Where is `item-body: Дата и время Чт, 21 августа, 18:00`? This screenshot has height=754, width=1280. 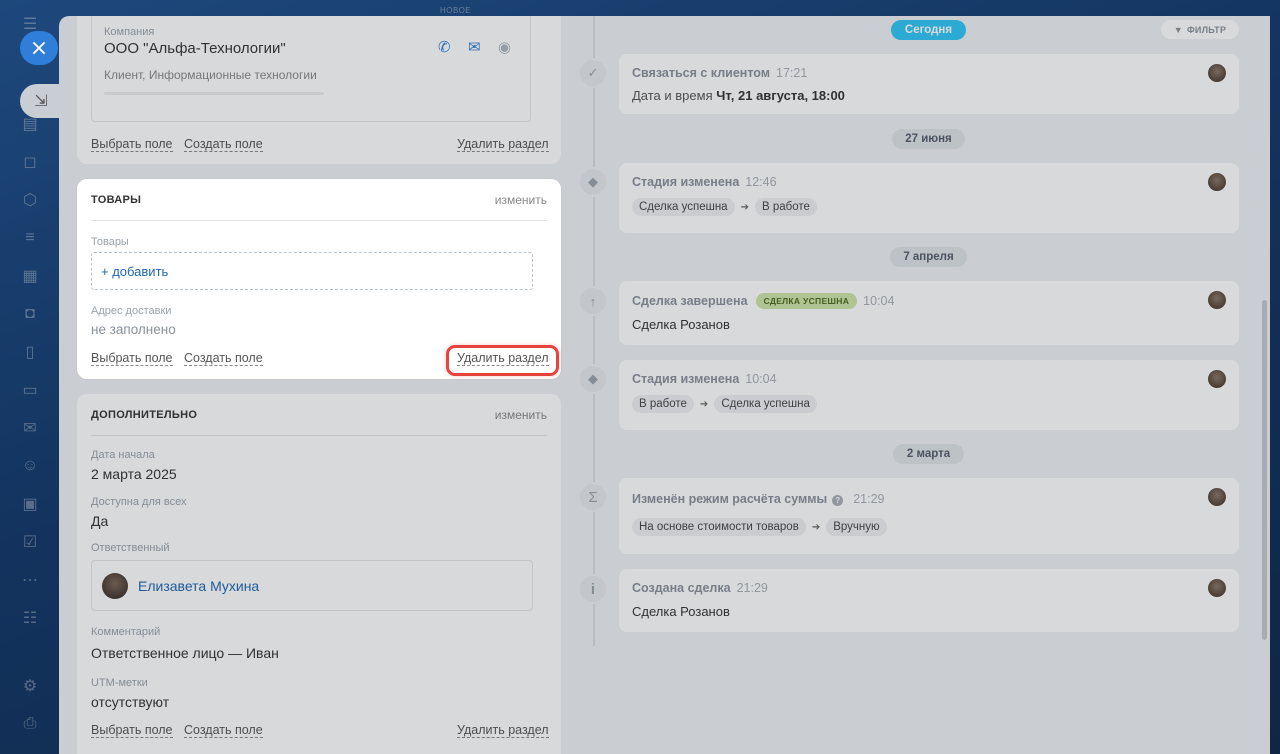
item-body: Дата и время Чт, 21 августа, 18:00 is located at coordinates (738, 95).